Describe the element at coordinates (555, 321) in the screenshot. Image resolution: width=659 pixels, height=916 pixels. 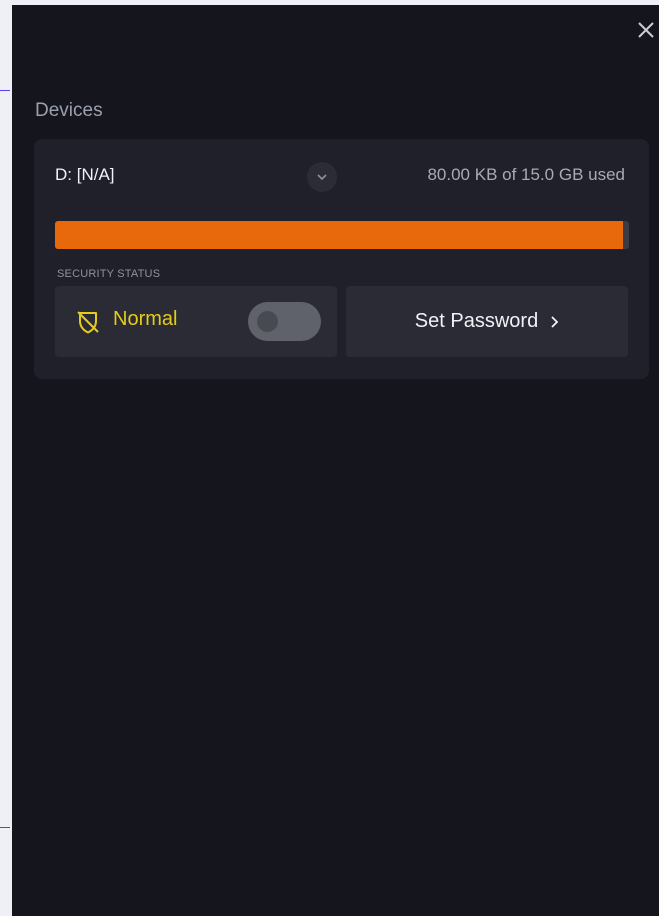
I see `chevron-right-icon` at that location.